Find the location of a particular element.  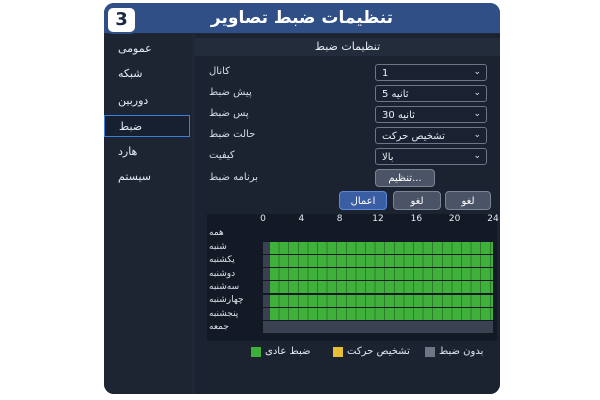

record-mode-value: تشخیص حرکت is located at coordinates (413, 136).